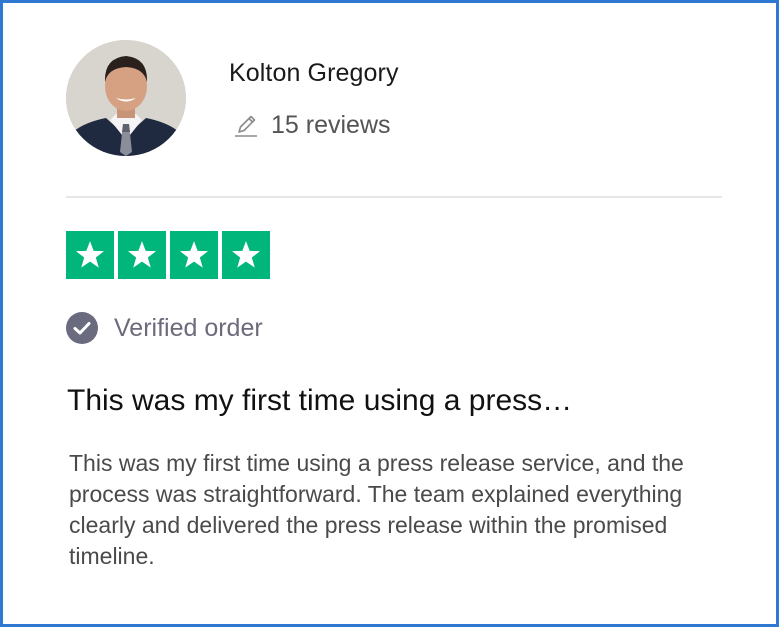 The width and height of the screenshot is (779, 627). I want to click on star-rating, so click(168, 255).